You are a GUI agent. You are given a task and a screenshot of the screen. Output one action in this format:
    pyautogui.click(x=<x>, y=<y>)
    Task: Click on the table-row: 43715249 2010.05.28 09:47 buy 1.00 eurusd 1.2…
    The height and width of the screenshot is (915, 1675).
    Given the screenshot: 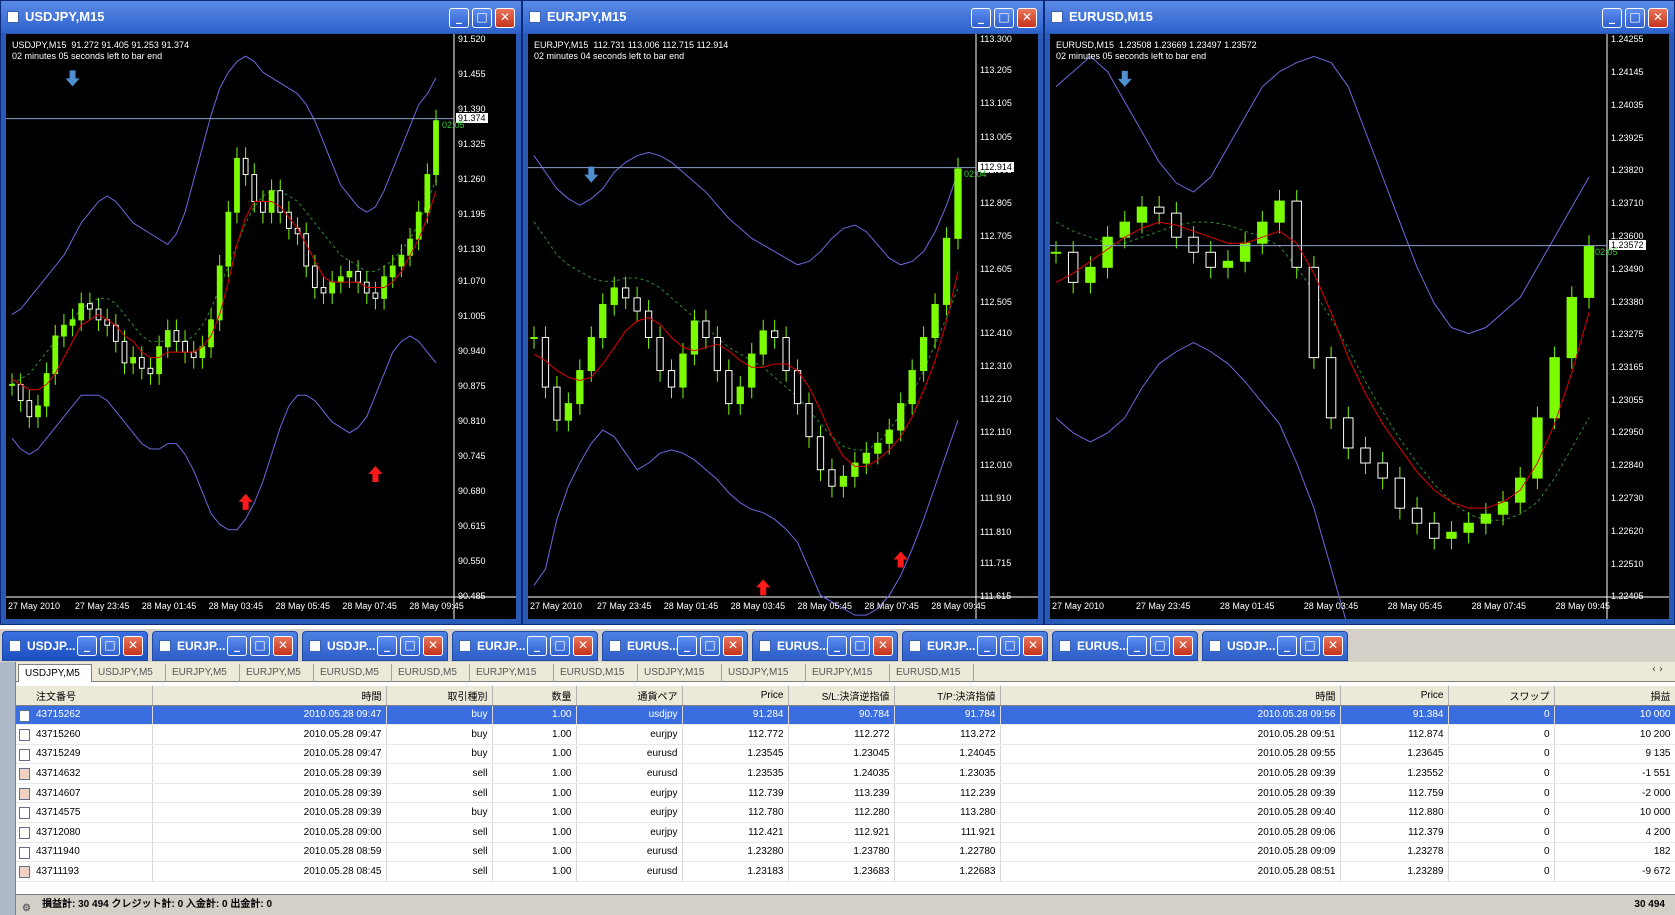 What is the action you would take?
    pyautogui.click(x=845, y=754)
    